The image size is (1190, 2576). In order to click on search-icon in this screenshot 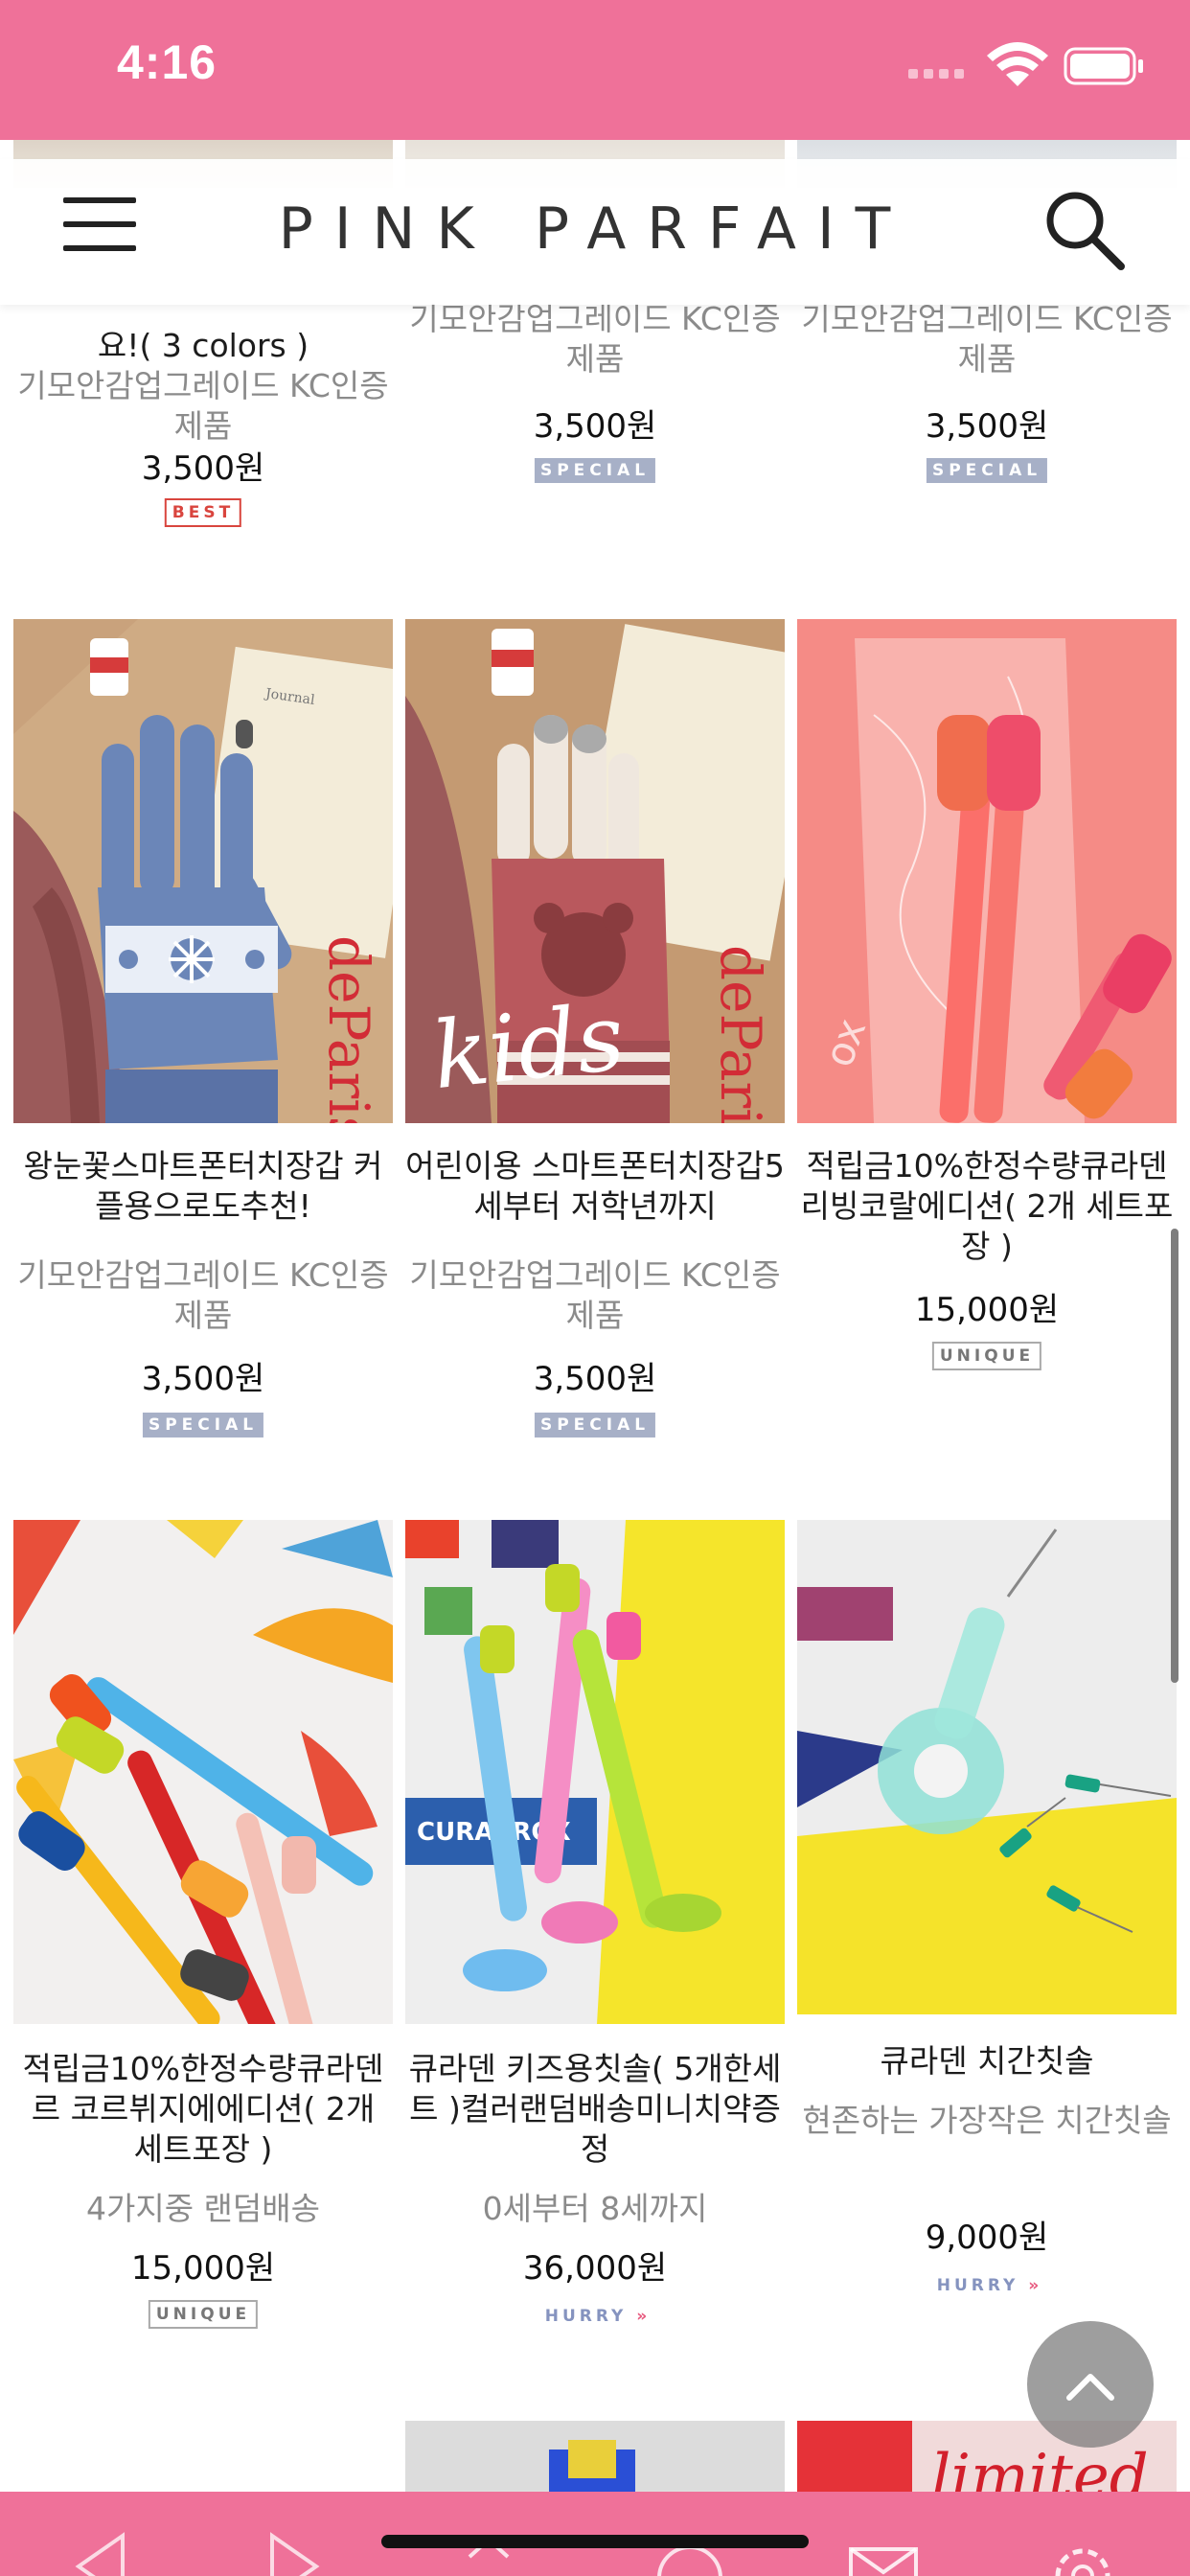, I will do `click(1084, 229)`.